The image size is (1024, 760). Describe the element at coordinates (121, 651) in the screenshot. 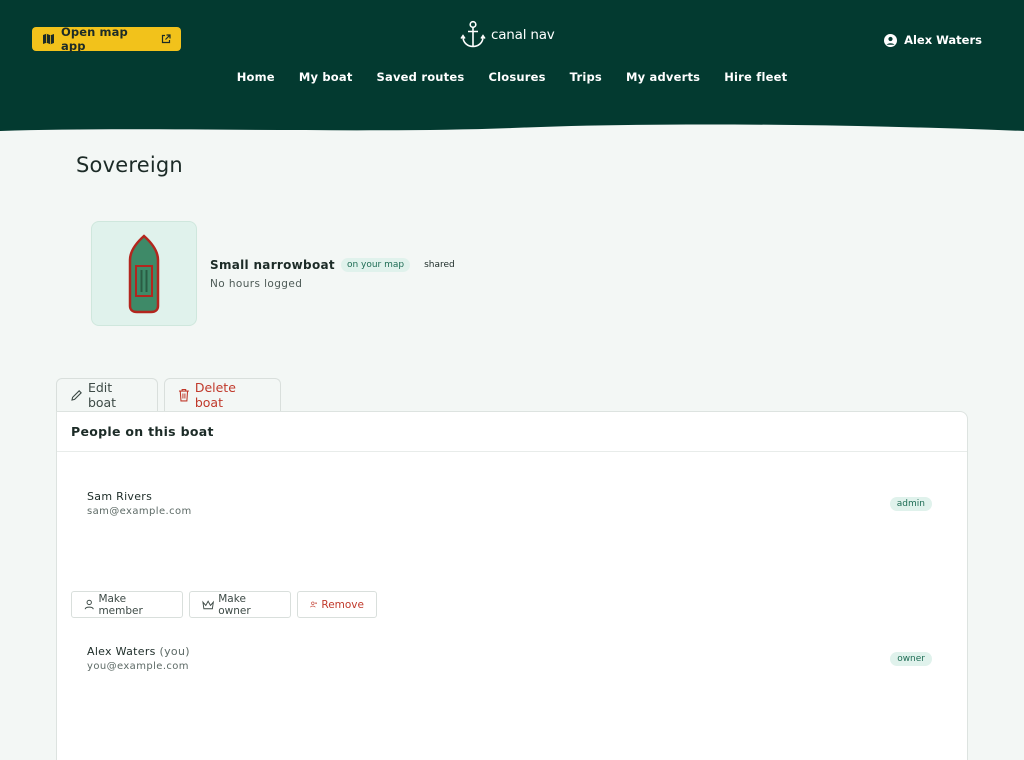

I see `person-name: Alex Waters` at that location.